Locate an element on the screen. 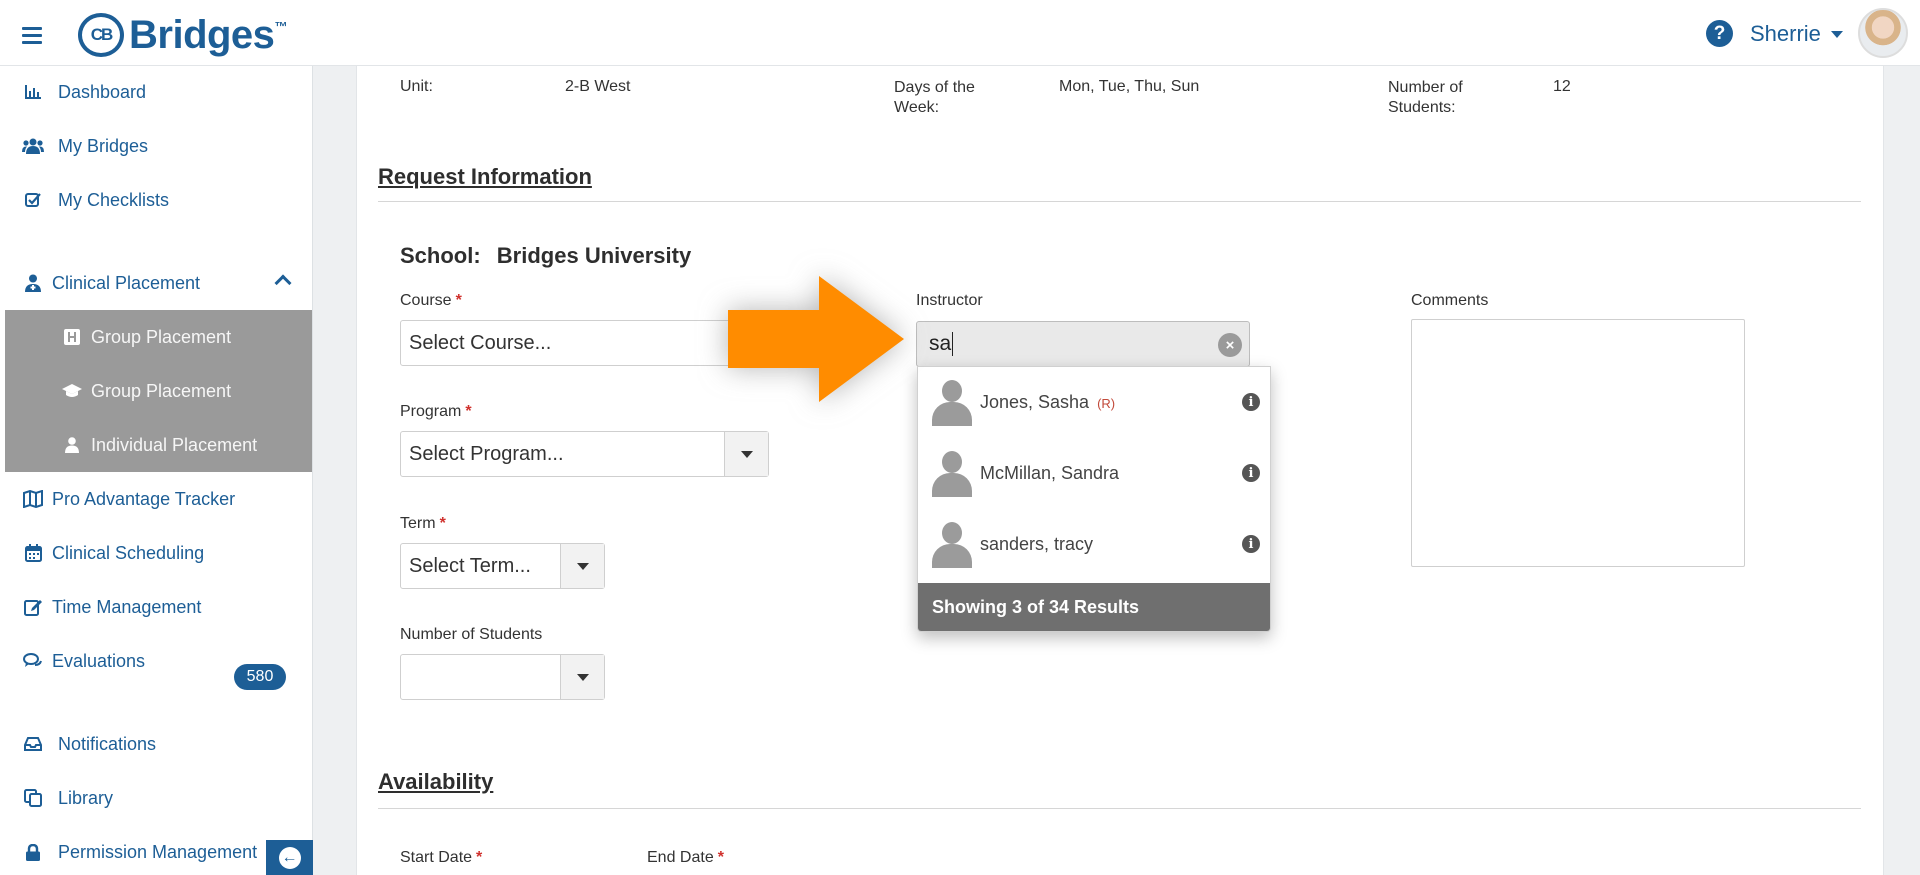  result-name: McMillan, Sandra is located at coordinates (1050, 473).